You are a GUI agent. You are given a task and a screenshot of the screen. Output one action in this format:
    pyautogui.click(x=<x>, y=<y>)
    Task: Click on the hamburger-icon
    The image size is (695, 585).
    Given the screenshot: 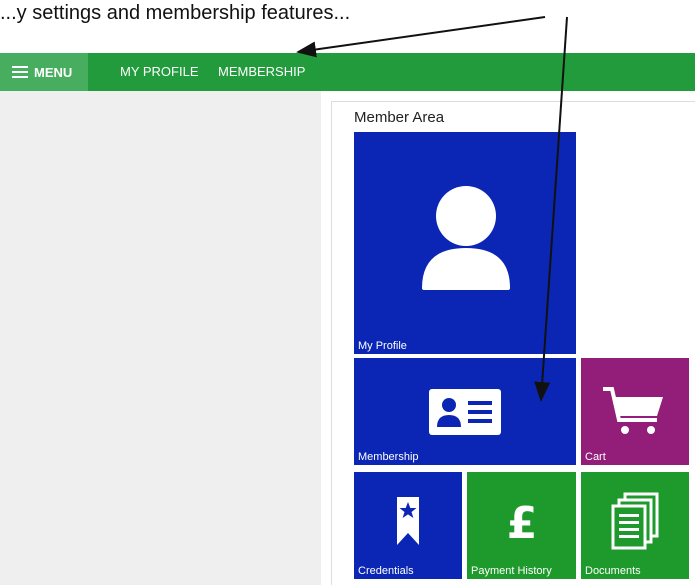 What is the action you would take?
    pyautogui.click(x=20, y=72)
    